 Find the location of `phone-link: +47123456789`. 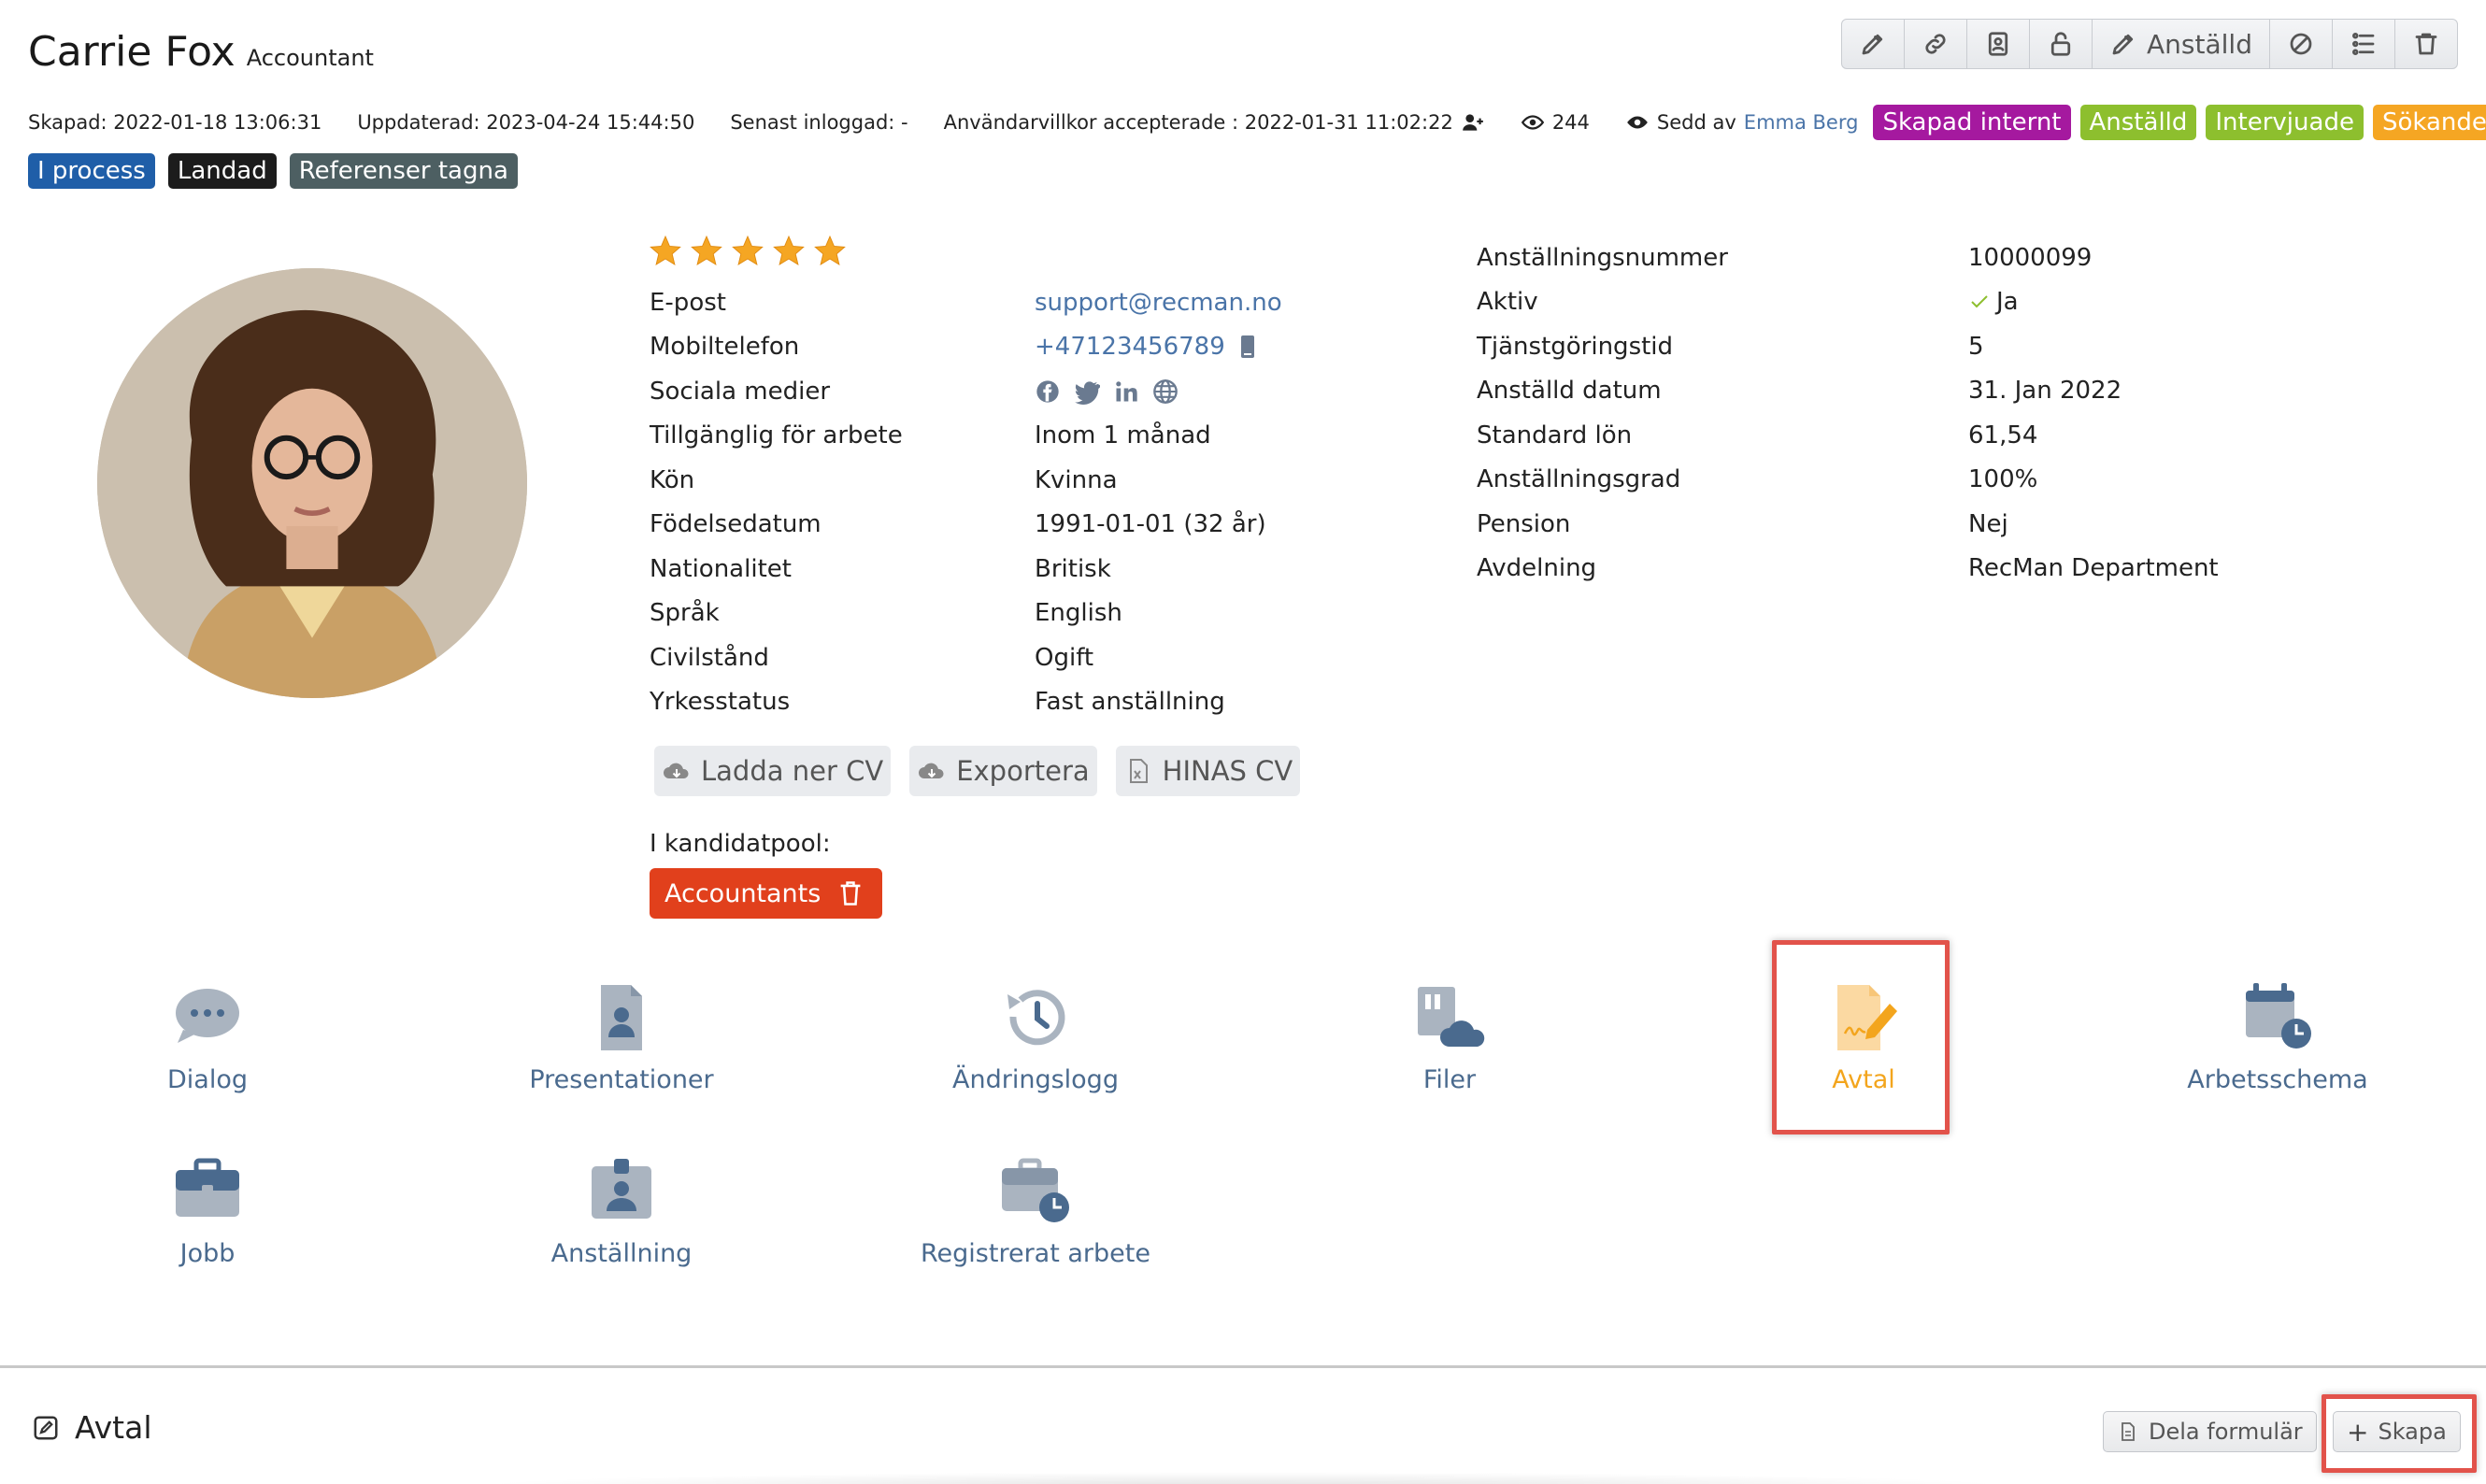

phone-link: +47123456789 is located at coordinates (1130, 347).